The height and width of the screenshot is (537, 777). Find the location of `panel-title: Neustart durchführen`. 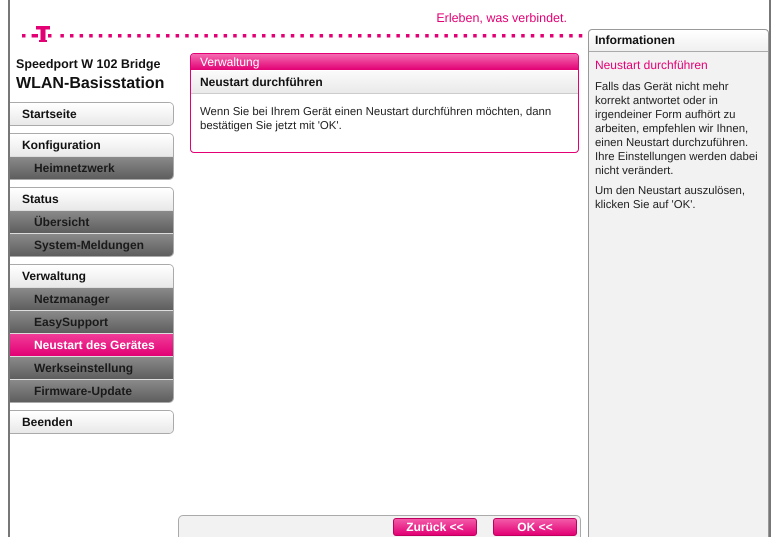

panel-title: Neustart durchführen is located at coordinates (384, 82).